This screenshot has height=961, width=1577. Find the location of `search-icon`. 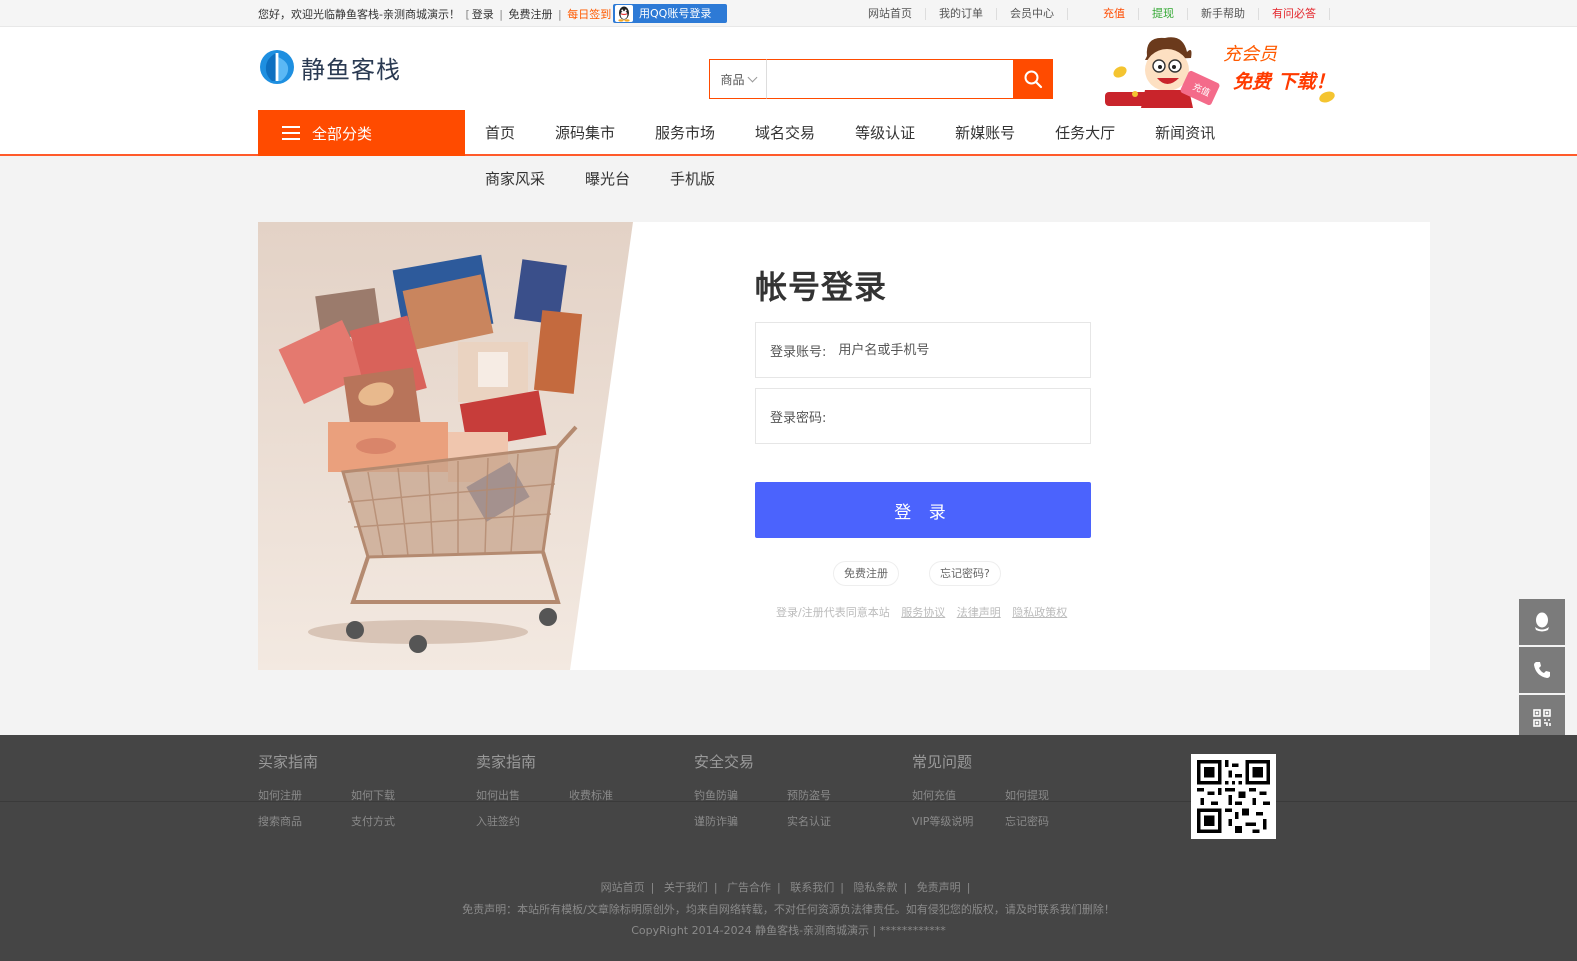

search-icon is located at coordinates (1033, 79).